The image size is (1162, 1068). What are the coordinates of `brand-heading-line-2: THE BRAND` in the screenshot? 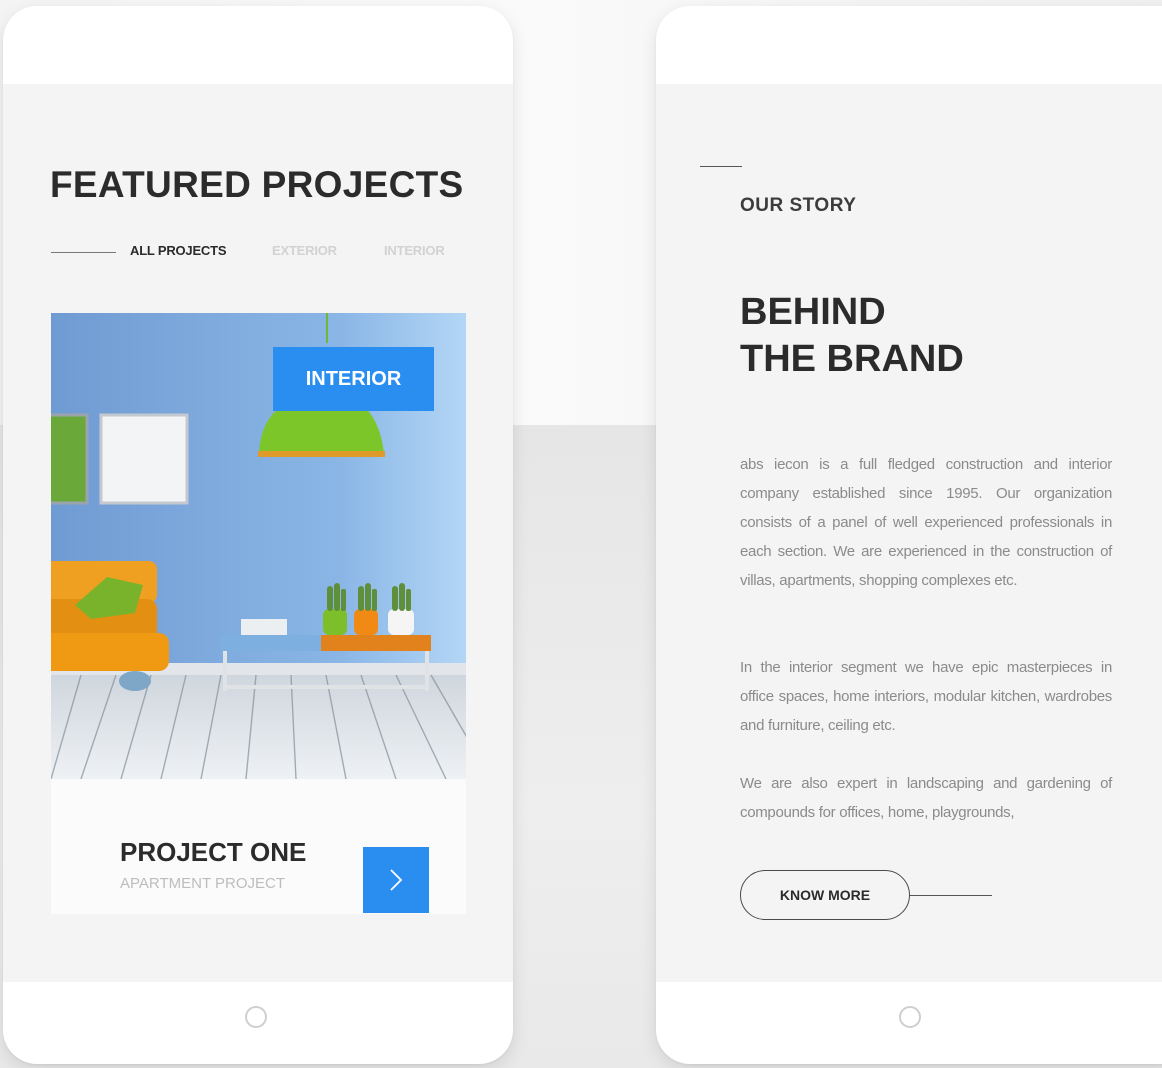 It's located at (852, 359).